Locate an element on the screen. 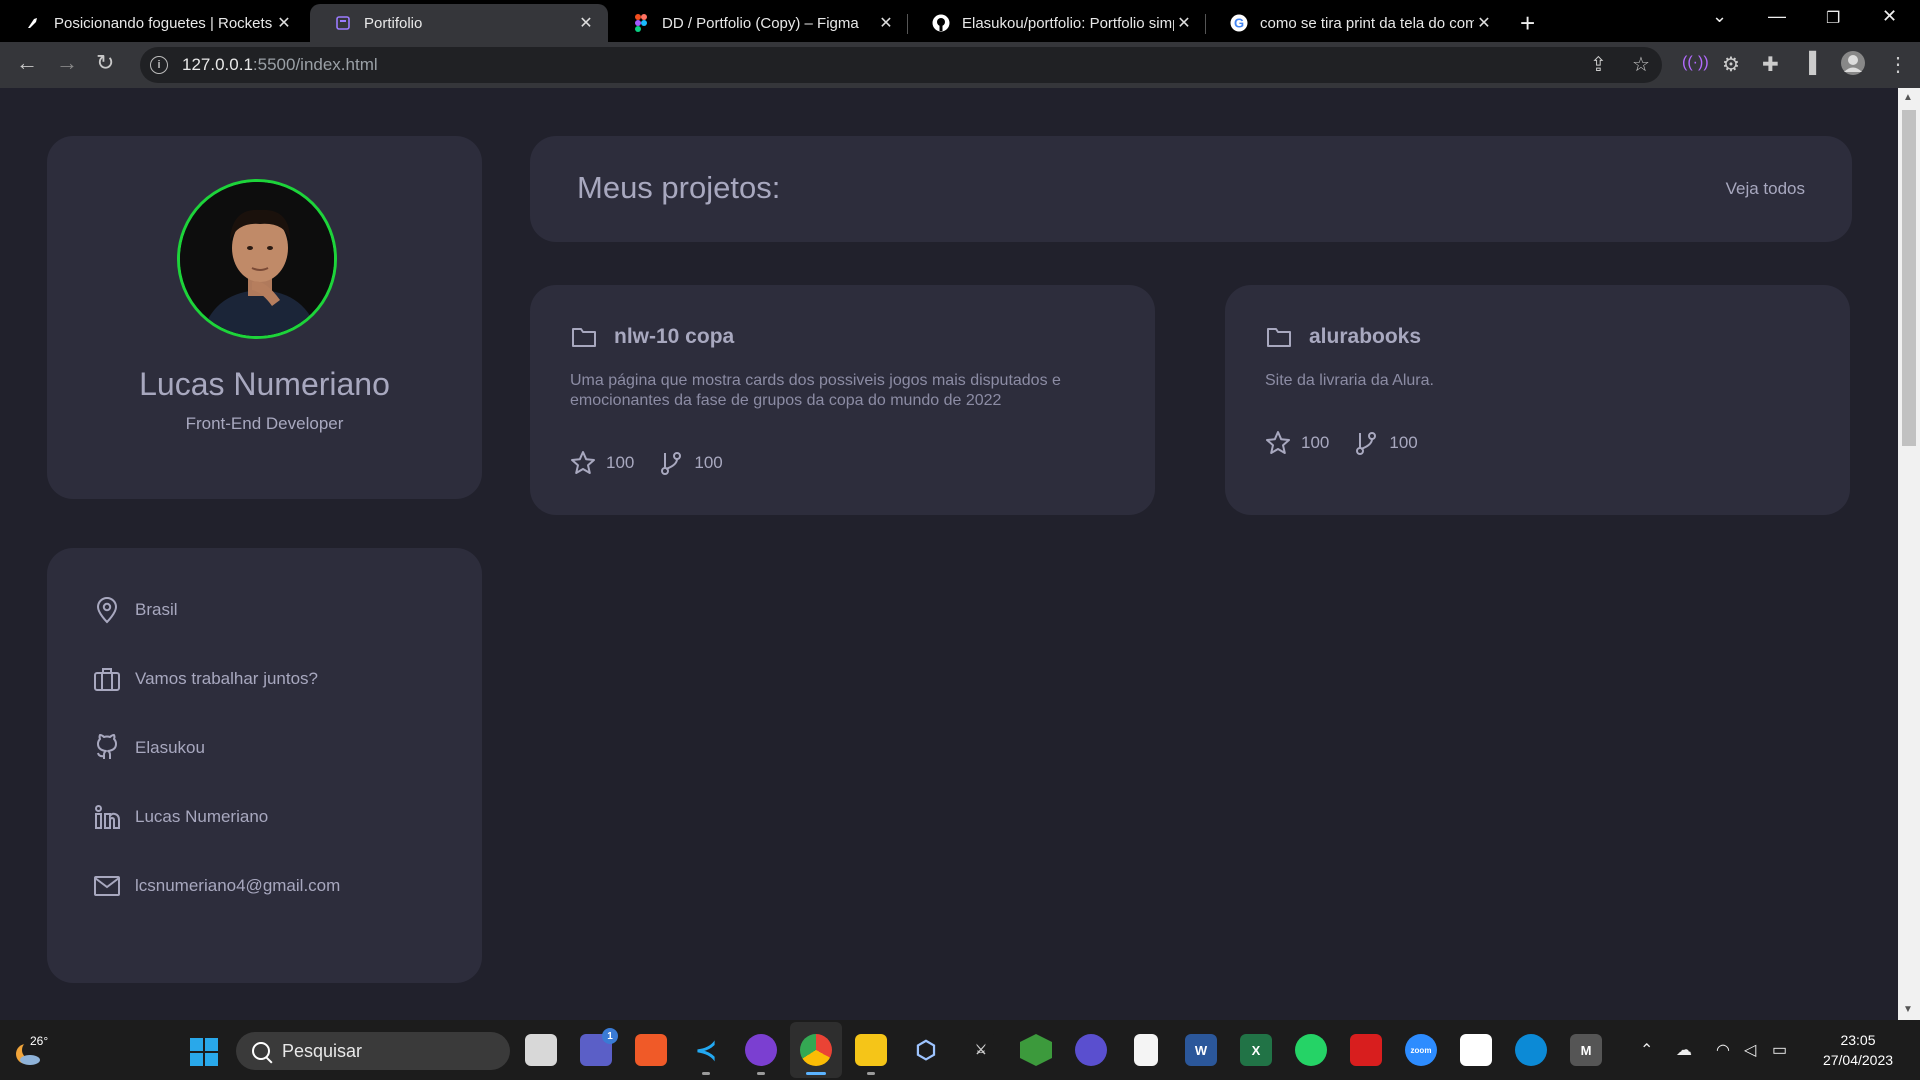 The height and width of the screenshot is (1080, 1920). tab-rocketseat: Posicionando foguetes | Rockets ✕ is located at coordinates (153, 23).